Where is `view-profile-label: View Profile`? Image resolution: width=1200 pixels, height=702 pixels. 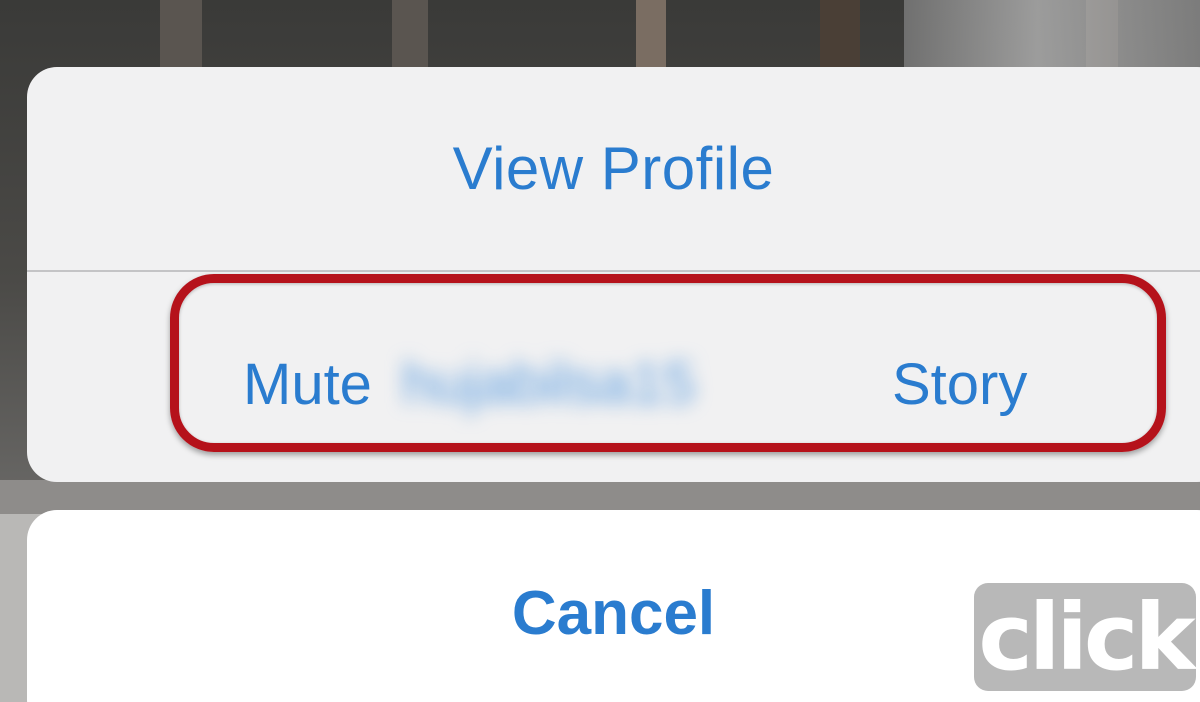 view-profile-label: View Profile is located at coordinates (613, 168).